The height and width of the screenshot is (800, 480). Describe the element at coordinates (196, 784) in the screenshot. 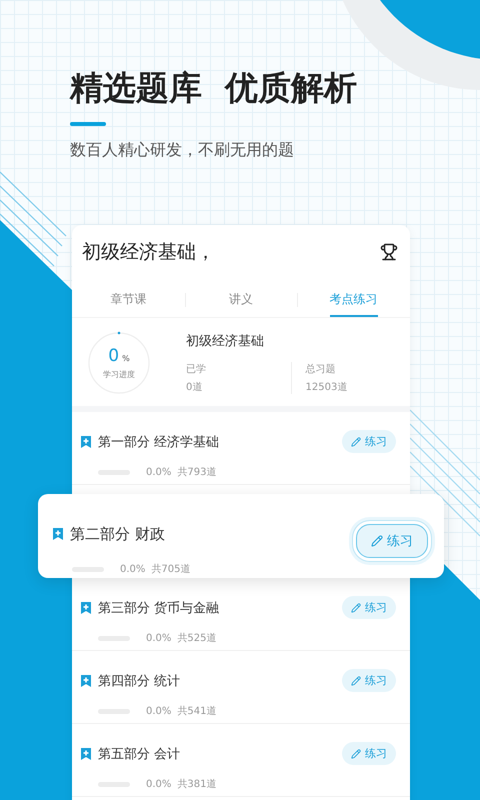

I see `section-count: 共381道` at that location.